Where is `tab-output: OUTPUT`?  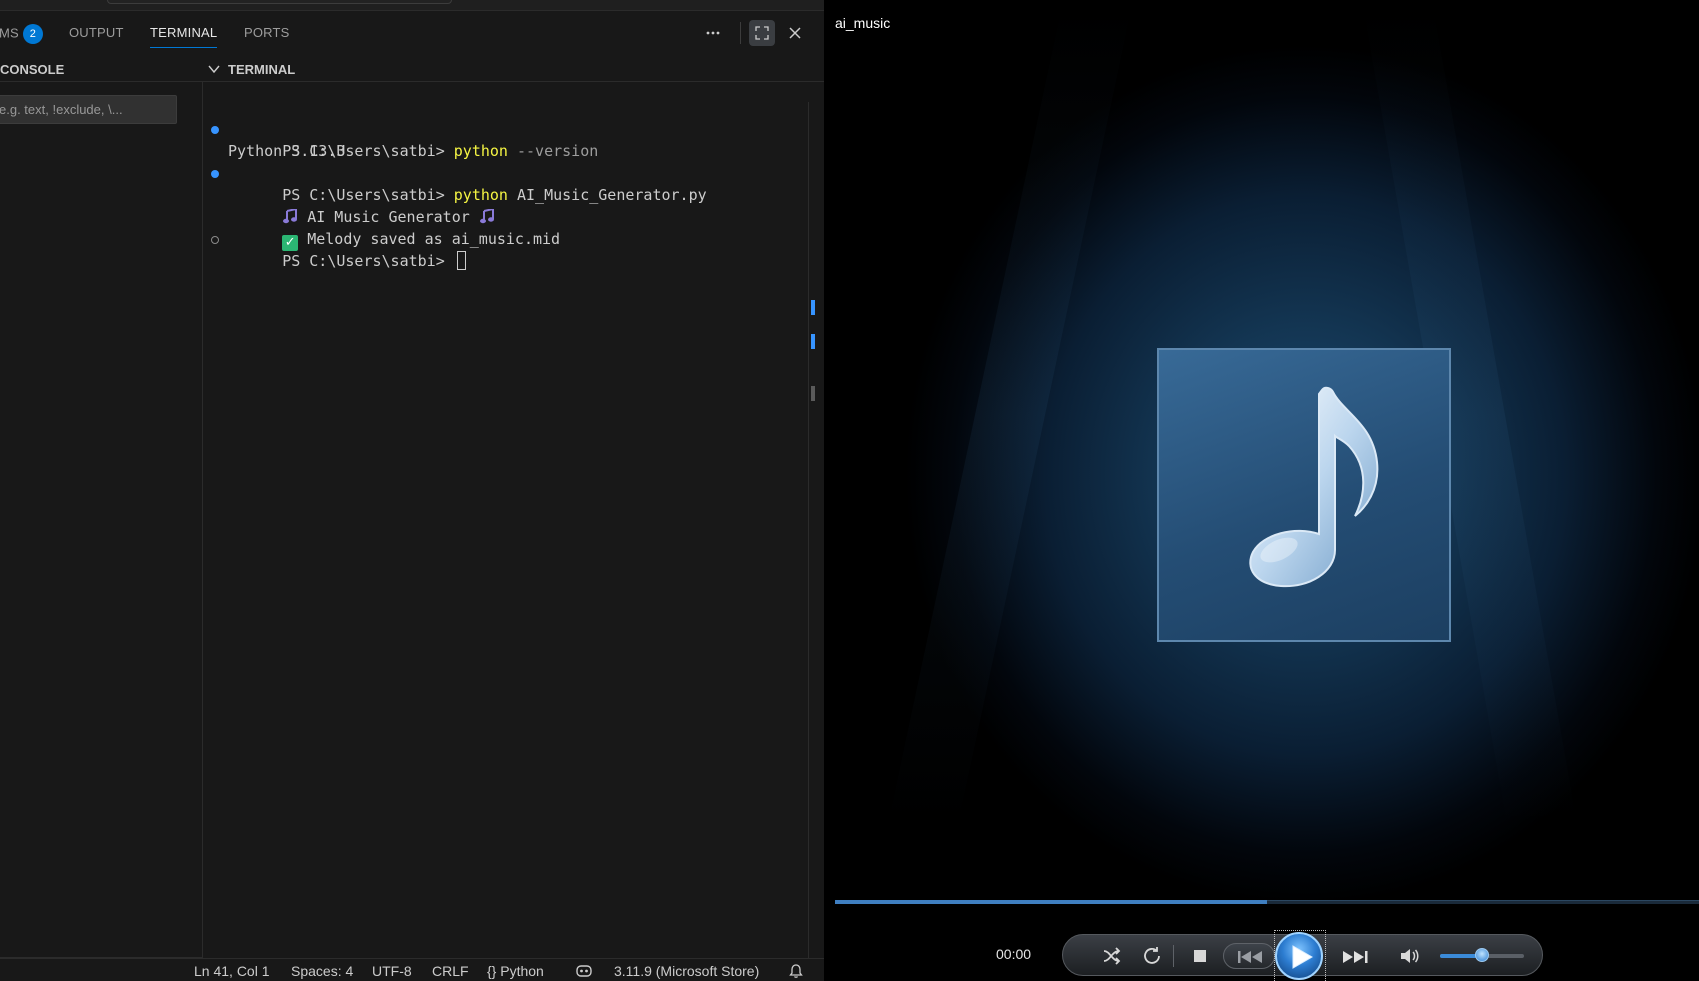 tab-output: OUTPUT is located at coordinates (96, 32).